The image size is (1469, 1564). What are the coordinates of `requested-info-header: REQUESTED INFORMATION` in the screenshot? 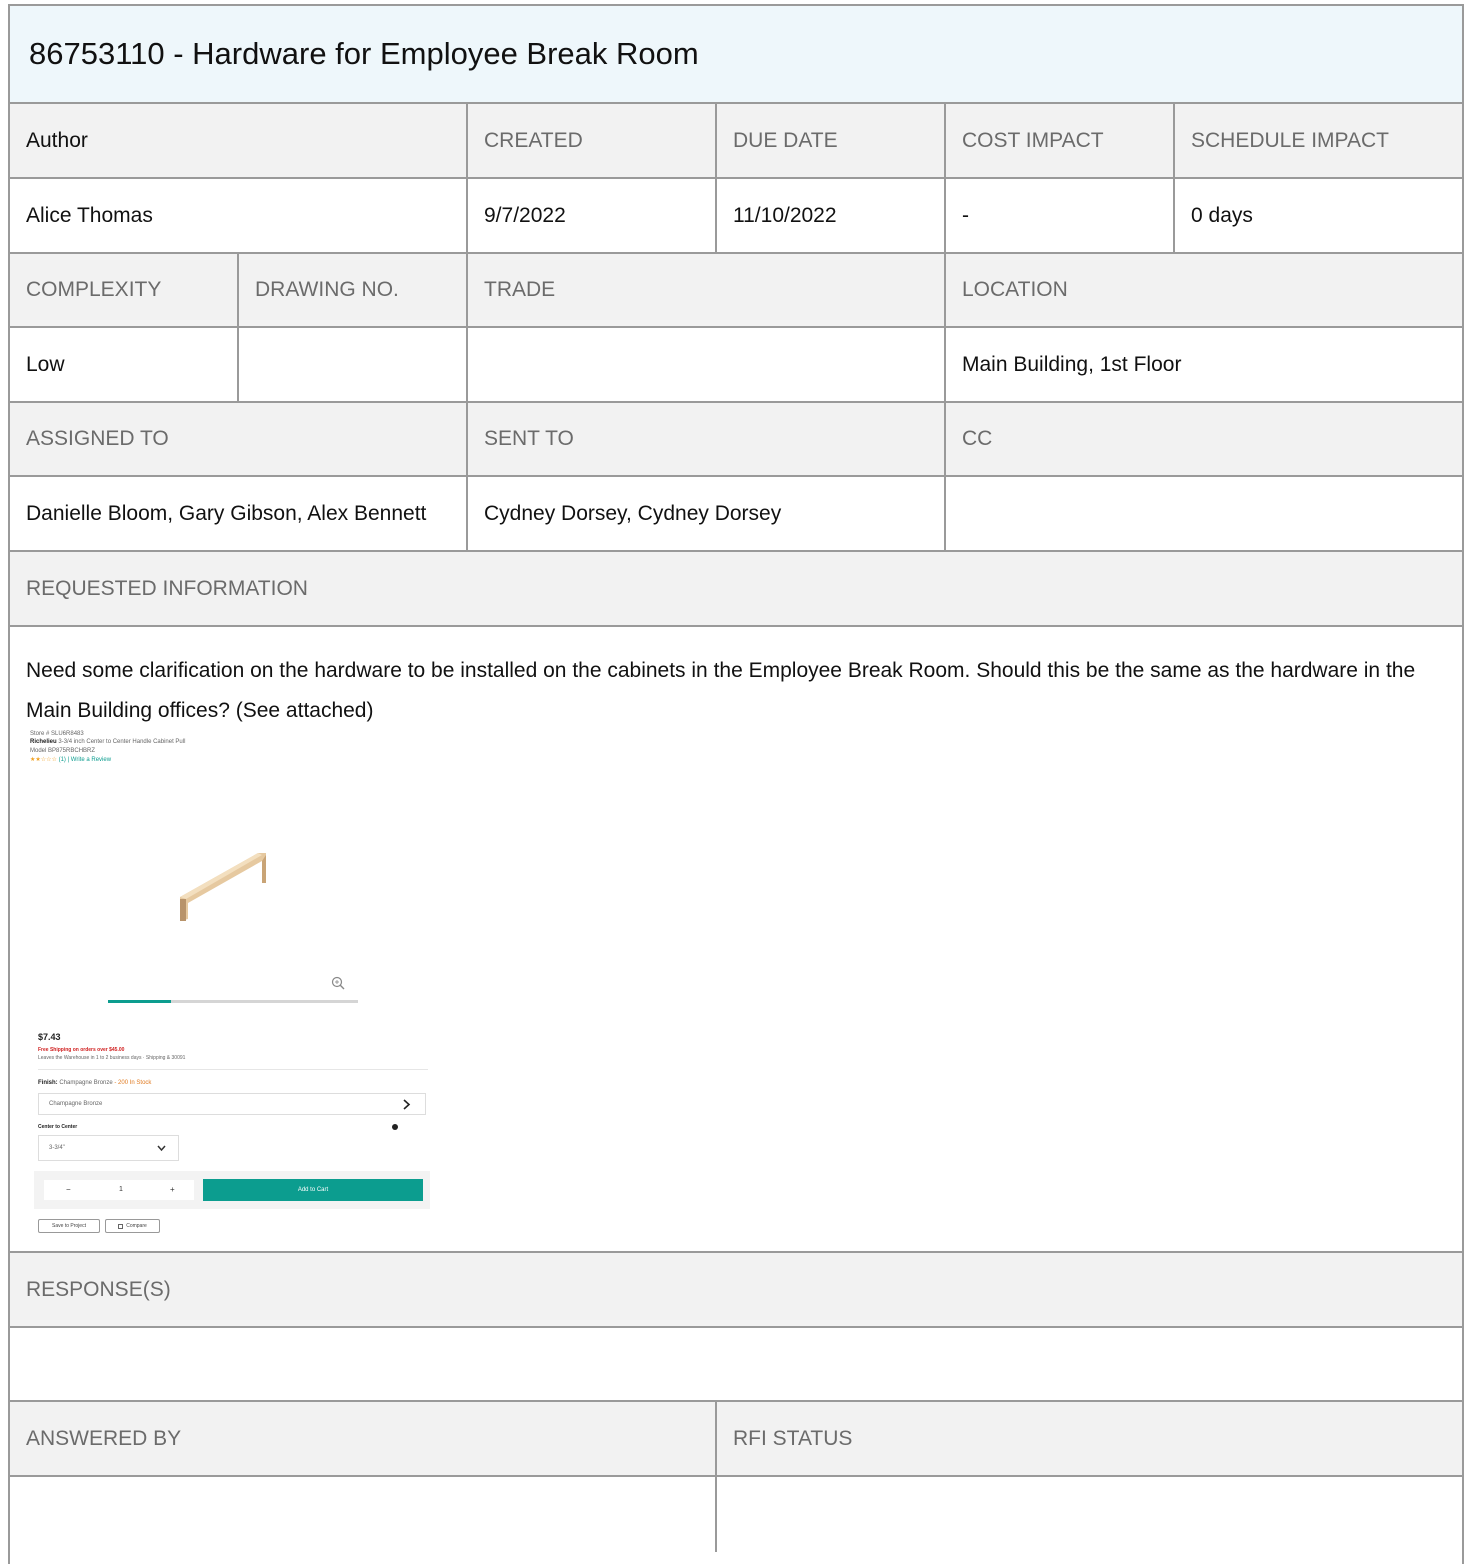 It's located at (167, 588).